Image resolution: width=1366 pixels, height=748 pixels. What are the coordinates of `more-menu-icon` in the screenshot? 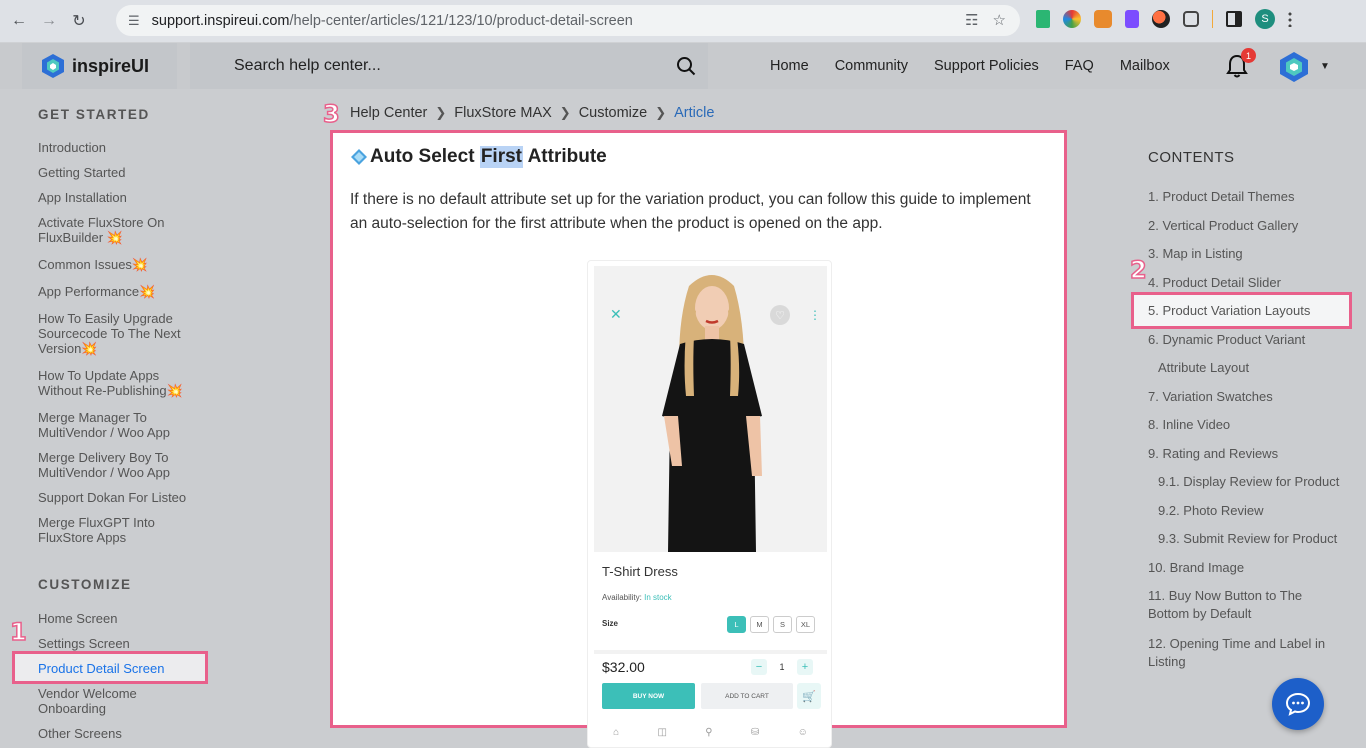 It's located at (1290, 19).